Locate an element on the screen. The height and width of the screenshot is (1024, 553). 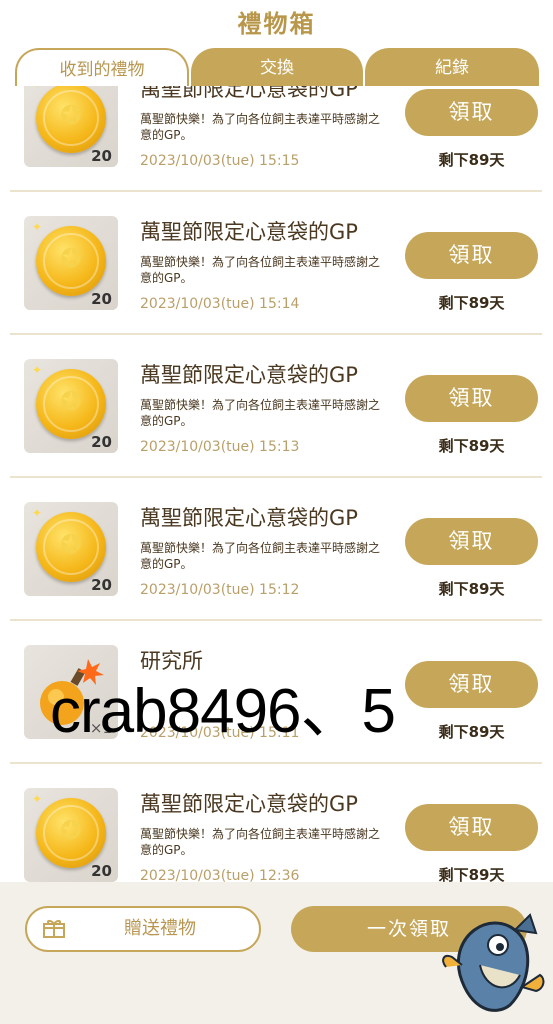
send-gift-button: 贈送禮物 is located at coordinates (143, 929).